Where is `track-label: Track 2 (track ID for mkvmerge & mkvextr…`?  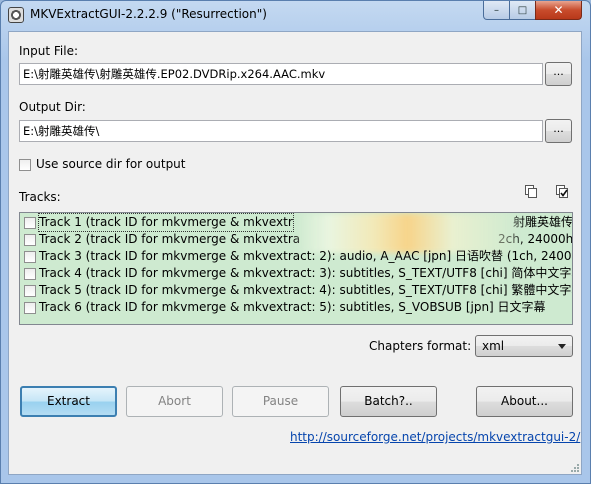
track-label: Track 2 (track ID for mkvmerge & mkvextr… is located at coordinates (170, 239).